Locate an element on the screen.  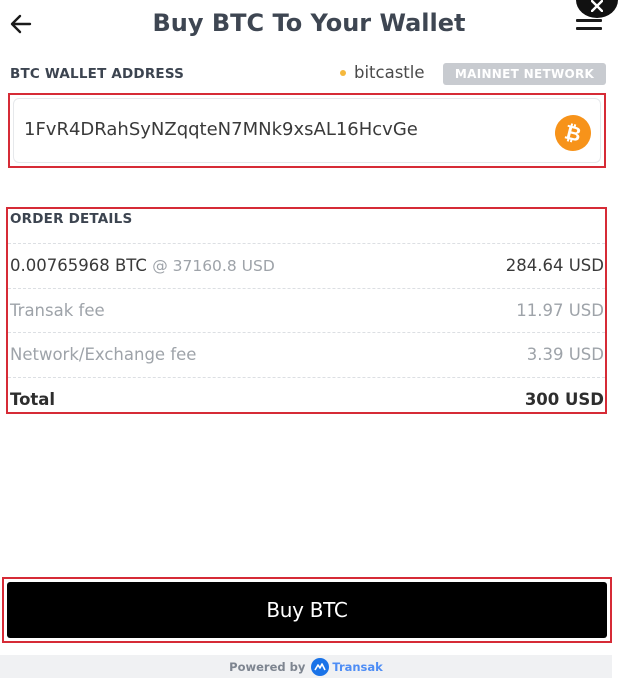
transak-fee-value: 11.97 USD is located at coordinates (560, 310).